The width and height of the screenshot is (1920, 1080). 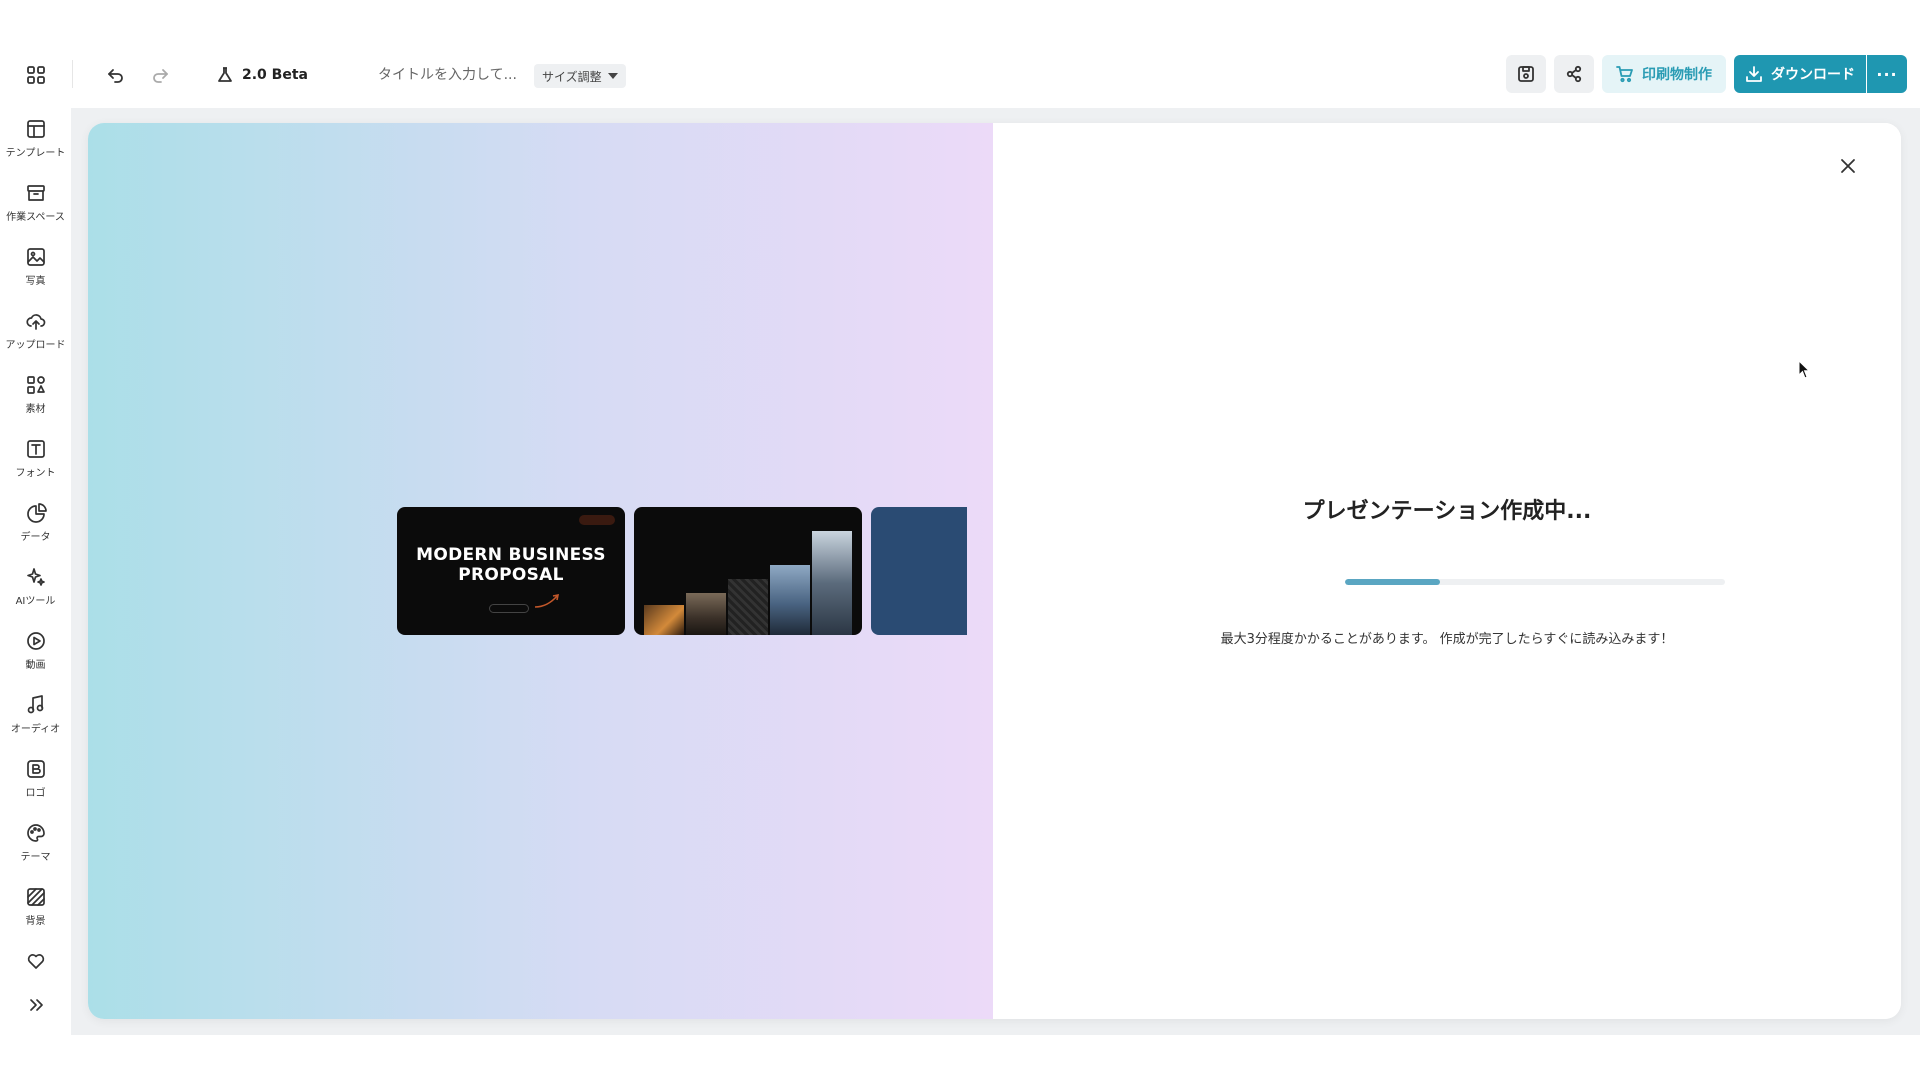 What do you see at coordinates (748, 607) in the screenshot?
I see `photo-pattern` at bounding box center [748, 607].